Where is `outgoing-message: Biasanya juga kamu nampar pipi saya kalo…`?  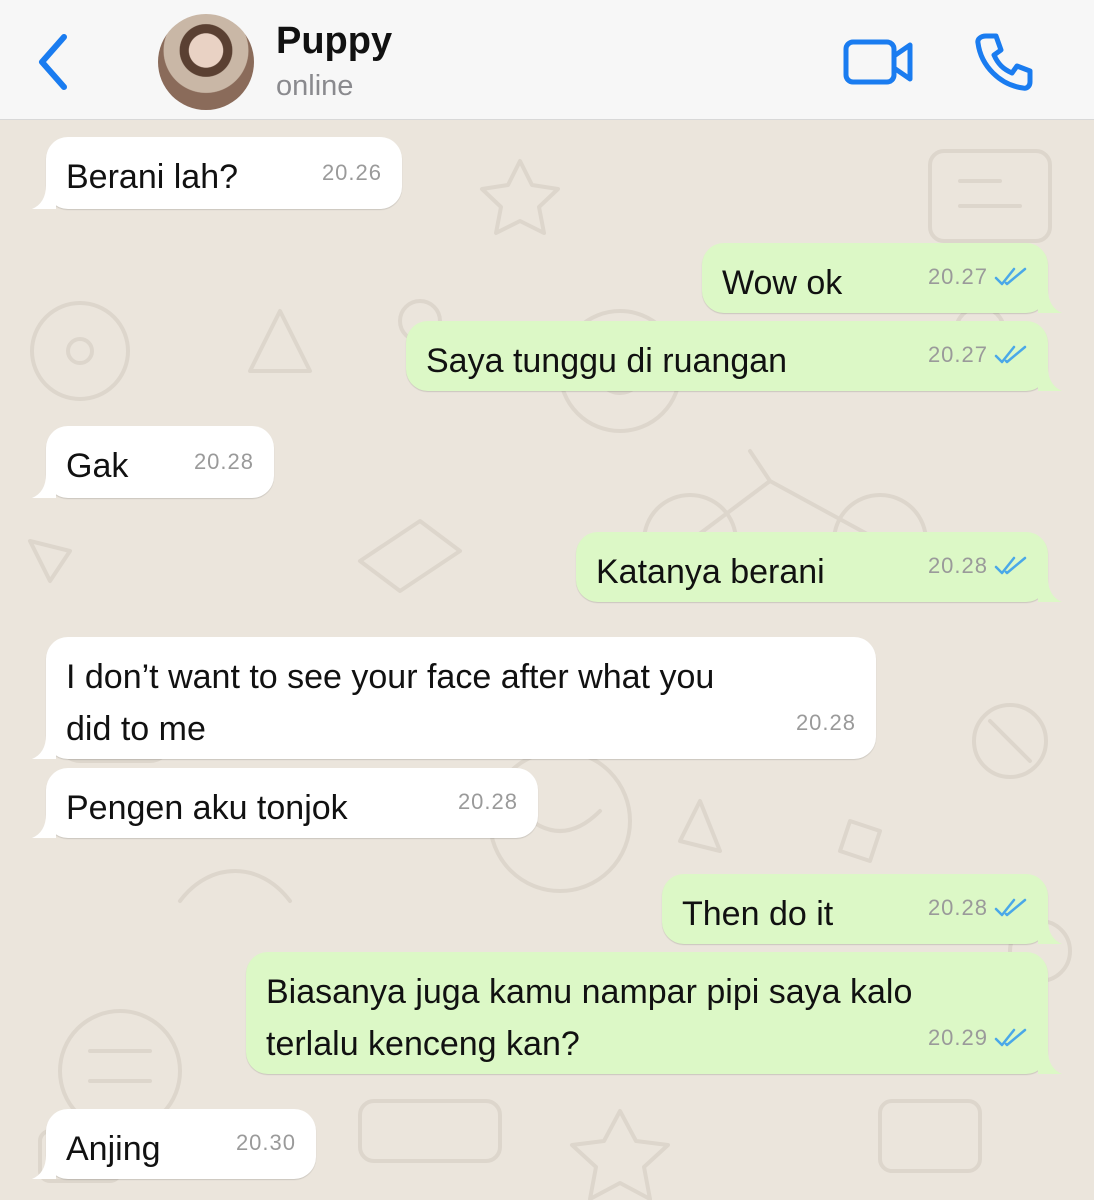 outgoing-message: Biasanya juga kamu nampar pipi saya kalo… is located at coordinates (654, 1013).